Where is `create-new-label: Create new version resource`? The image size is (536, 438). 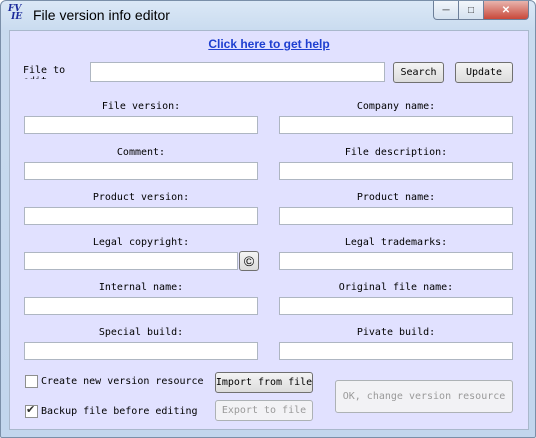 create-new-label: Create new version resource is located at coordinates (122, 381).